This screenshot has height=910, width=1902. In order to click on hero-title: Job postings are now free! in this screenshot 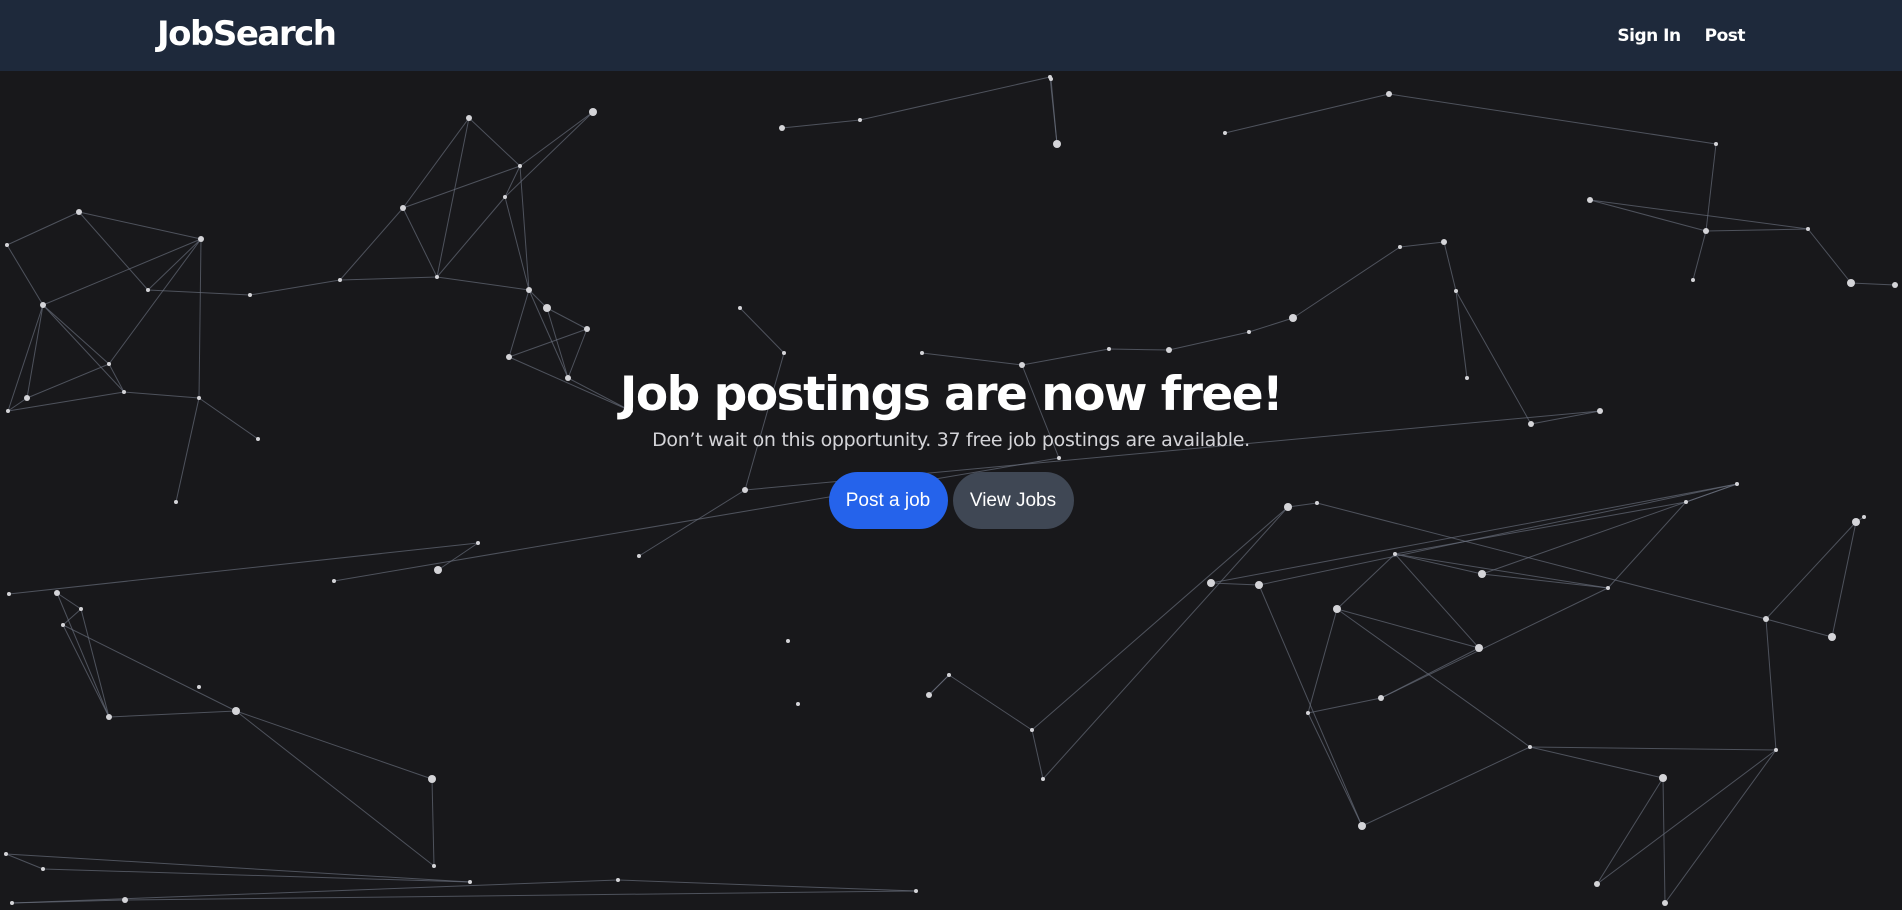, I will do `click(951, 394)`.